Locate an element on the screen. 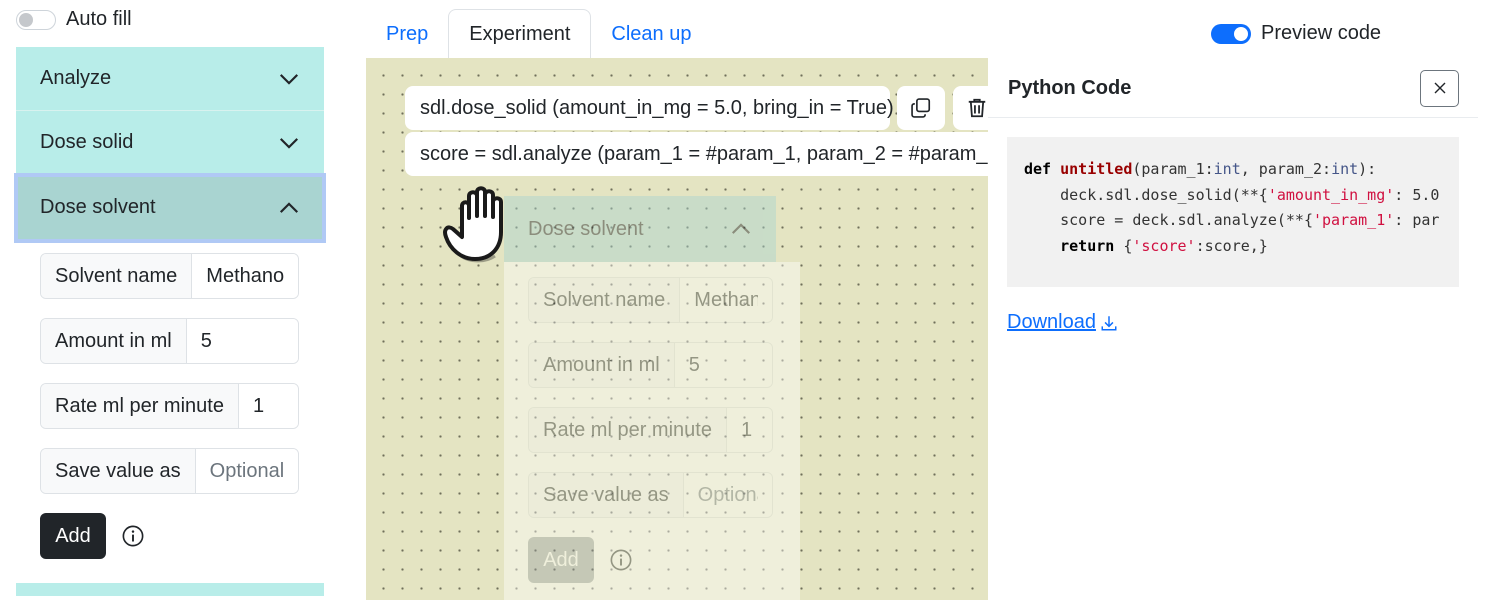  ghost-field: Amount in ml is located at coordinates (650, 365).